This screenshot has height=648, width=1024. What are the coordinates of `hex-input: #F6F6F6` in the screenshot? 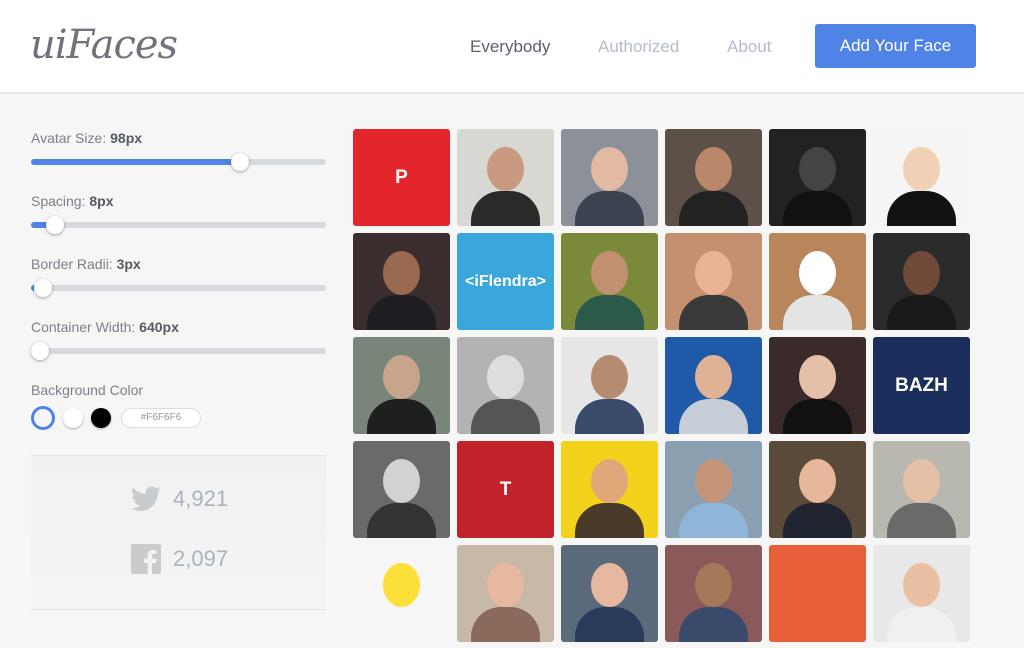 It's located at (161, 418).